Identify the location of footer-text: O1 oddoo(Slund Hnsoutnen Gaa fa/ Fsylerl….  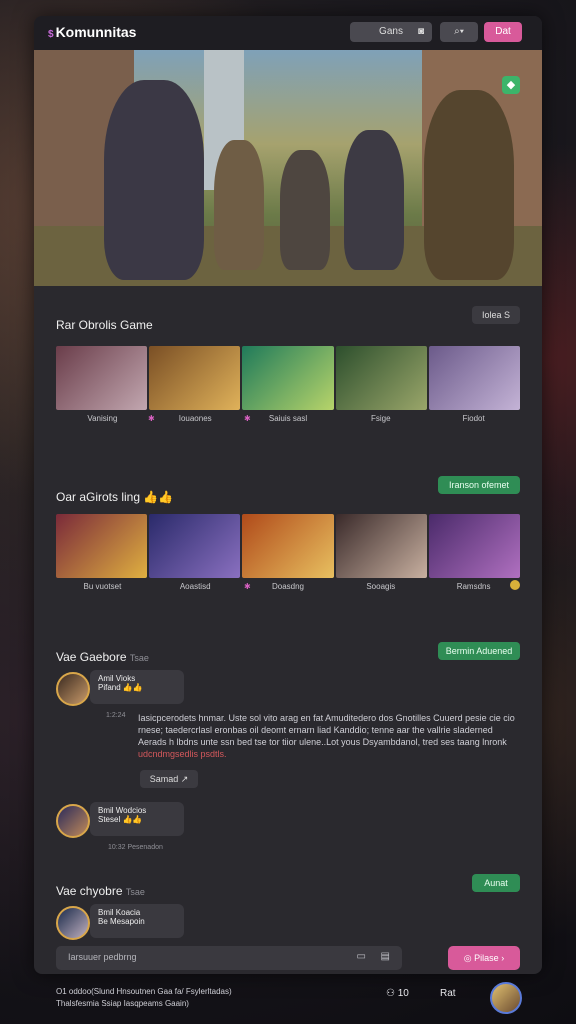
(144, 998).